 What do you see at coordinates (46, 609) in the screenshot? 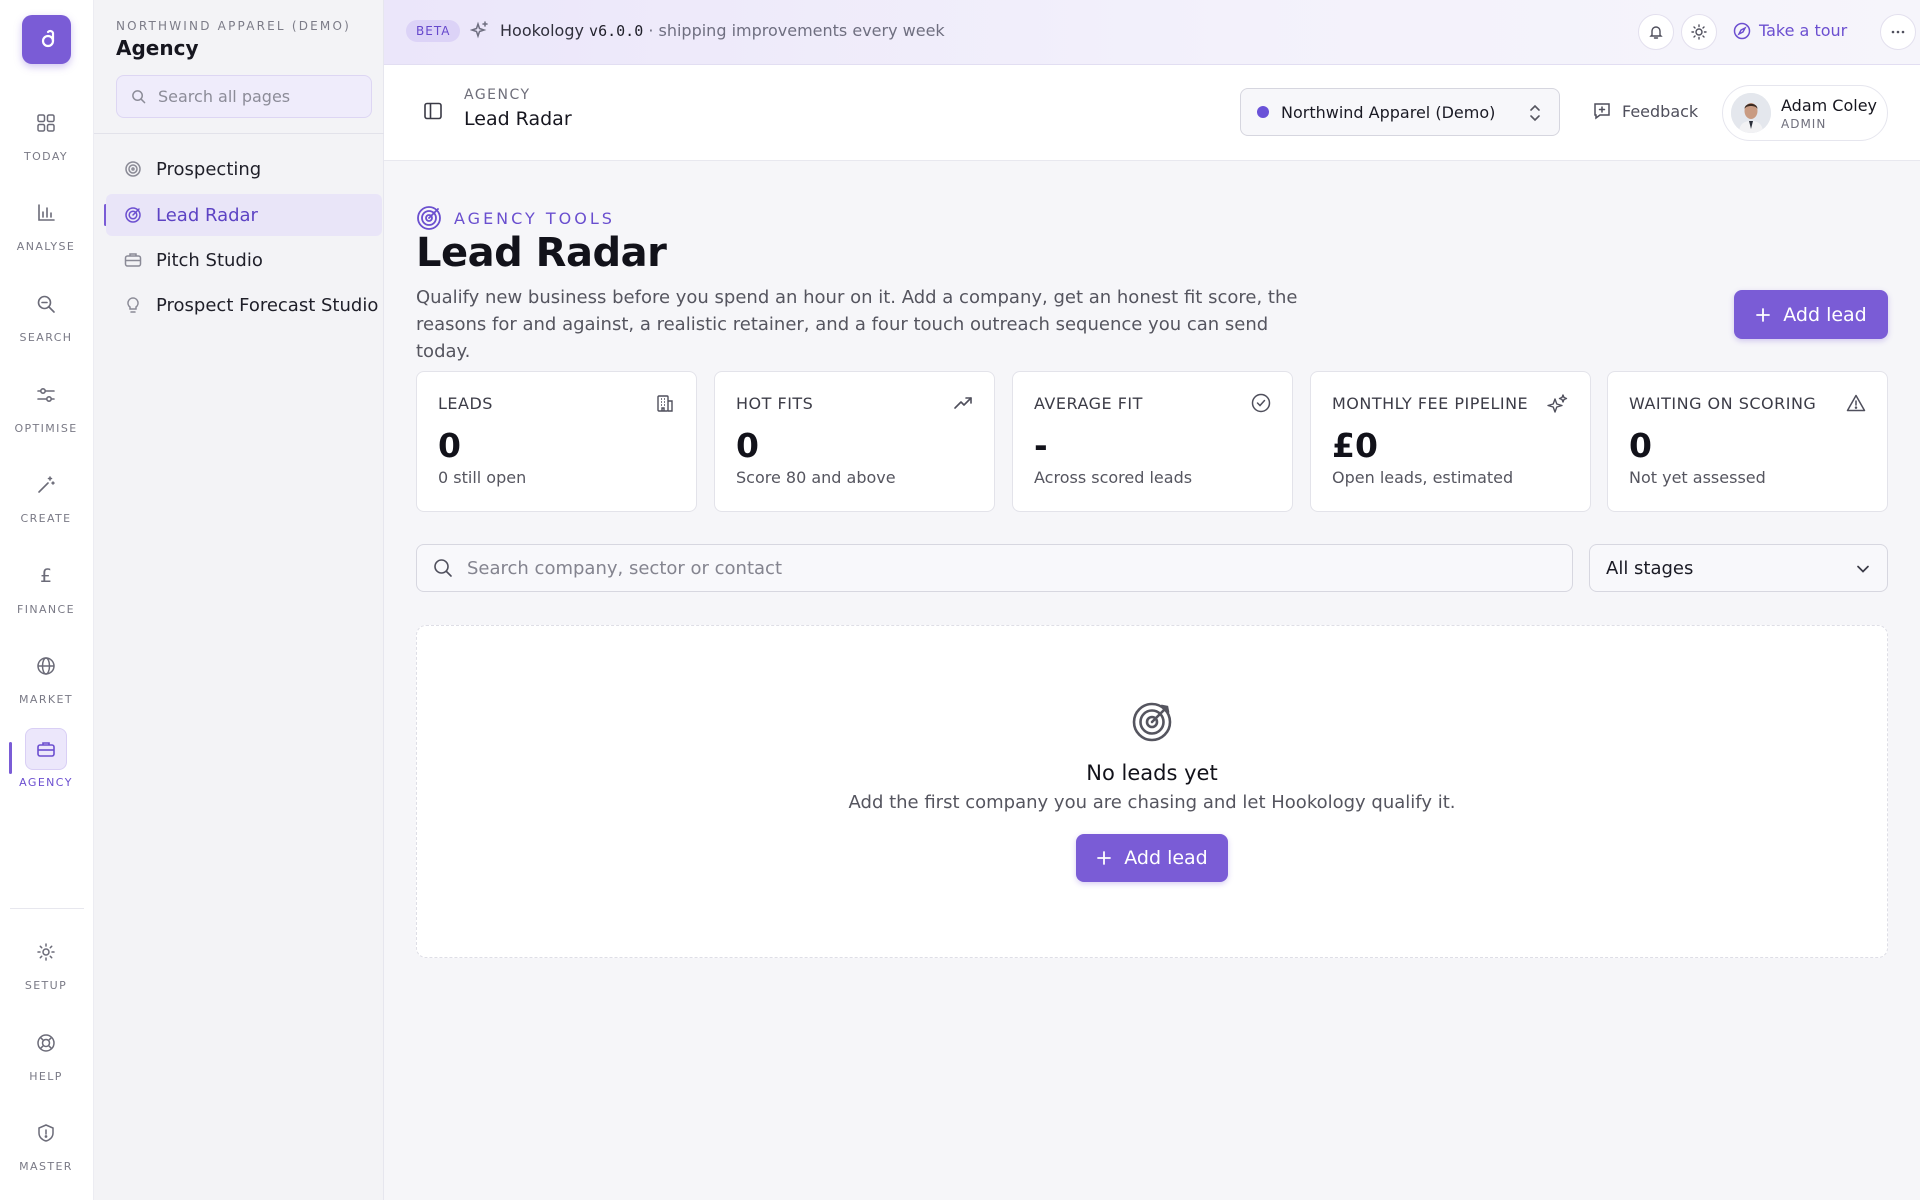
I see `rail-label: FINANCE` at bounding box center [46, 609].